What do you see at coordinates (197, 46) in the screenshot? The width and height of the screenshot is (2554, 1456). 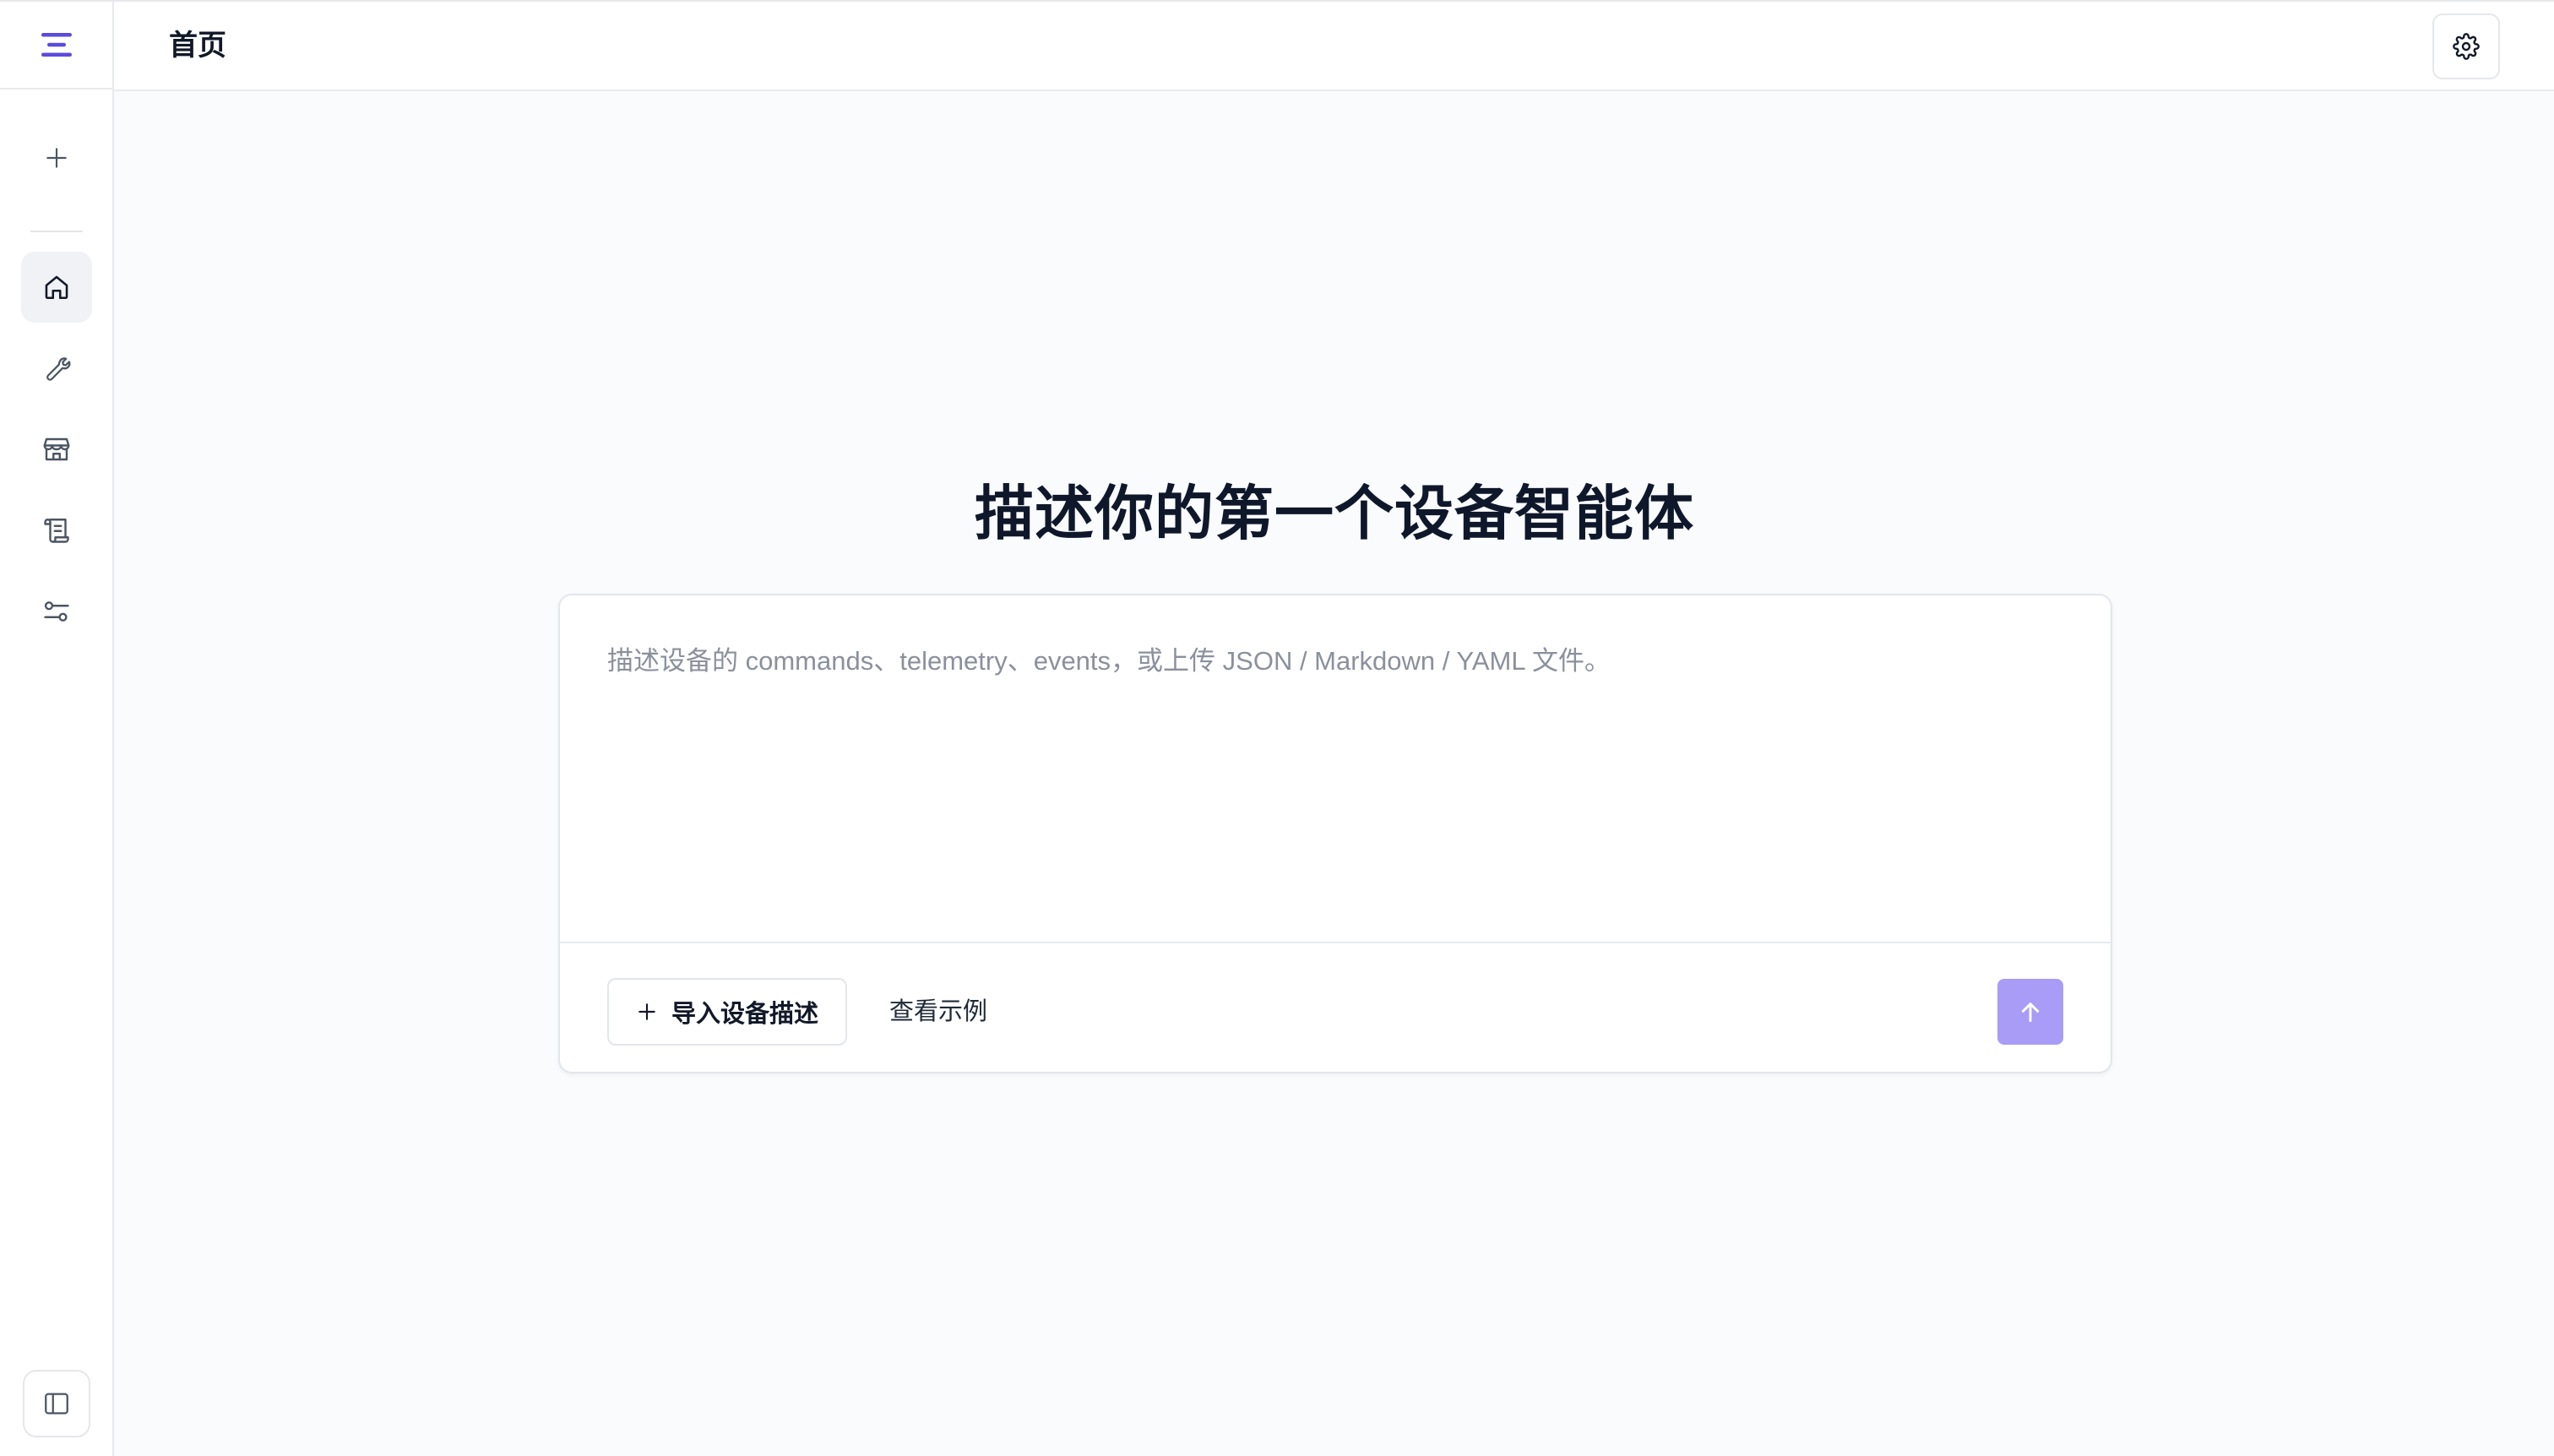 I see `page-title: 首页` at bounding box center [197, 46].